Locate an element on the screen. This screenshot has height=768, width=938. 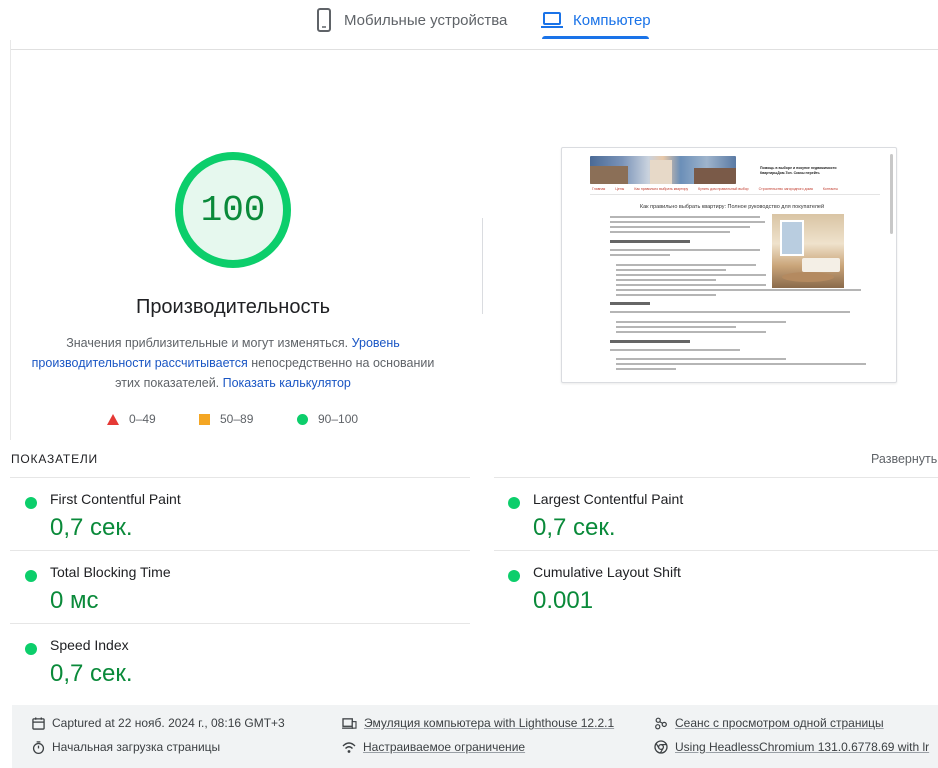
legend-pass: 90–100 is located at coordinates (327, 419).